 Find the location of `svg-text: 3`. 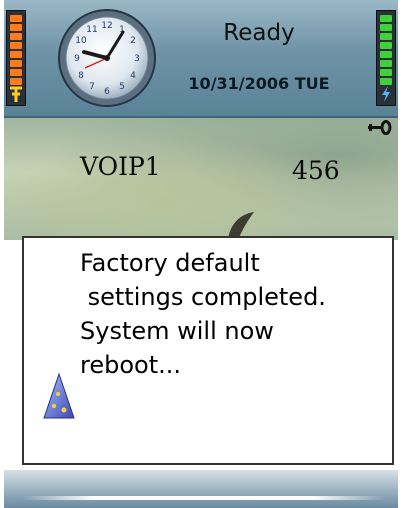

svg-text: 3 is located at coordinates (137, 59).